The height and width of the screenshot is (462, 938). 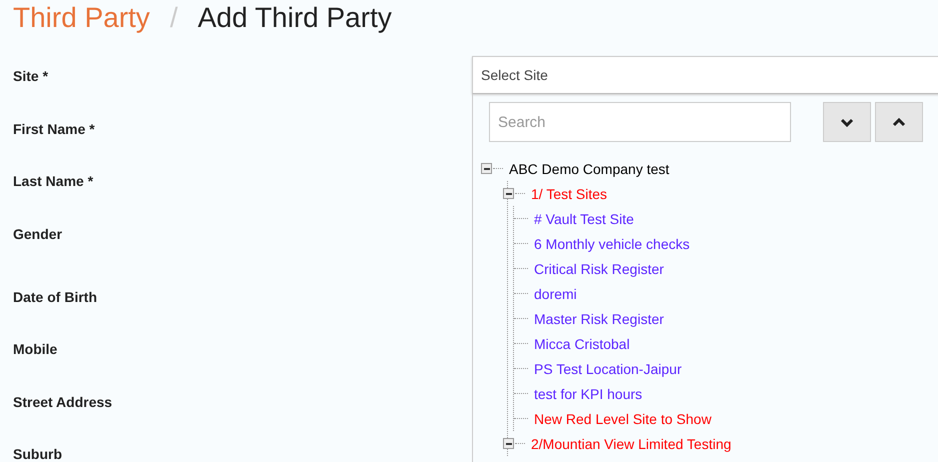 I want to click on tree-item: Master Risk Register, so click(x=599, y=318).